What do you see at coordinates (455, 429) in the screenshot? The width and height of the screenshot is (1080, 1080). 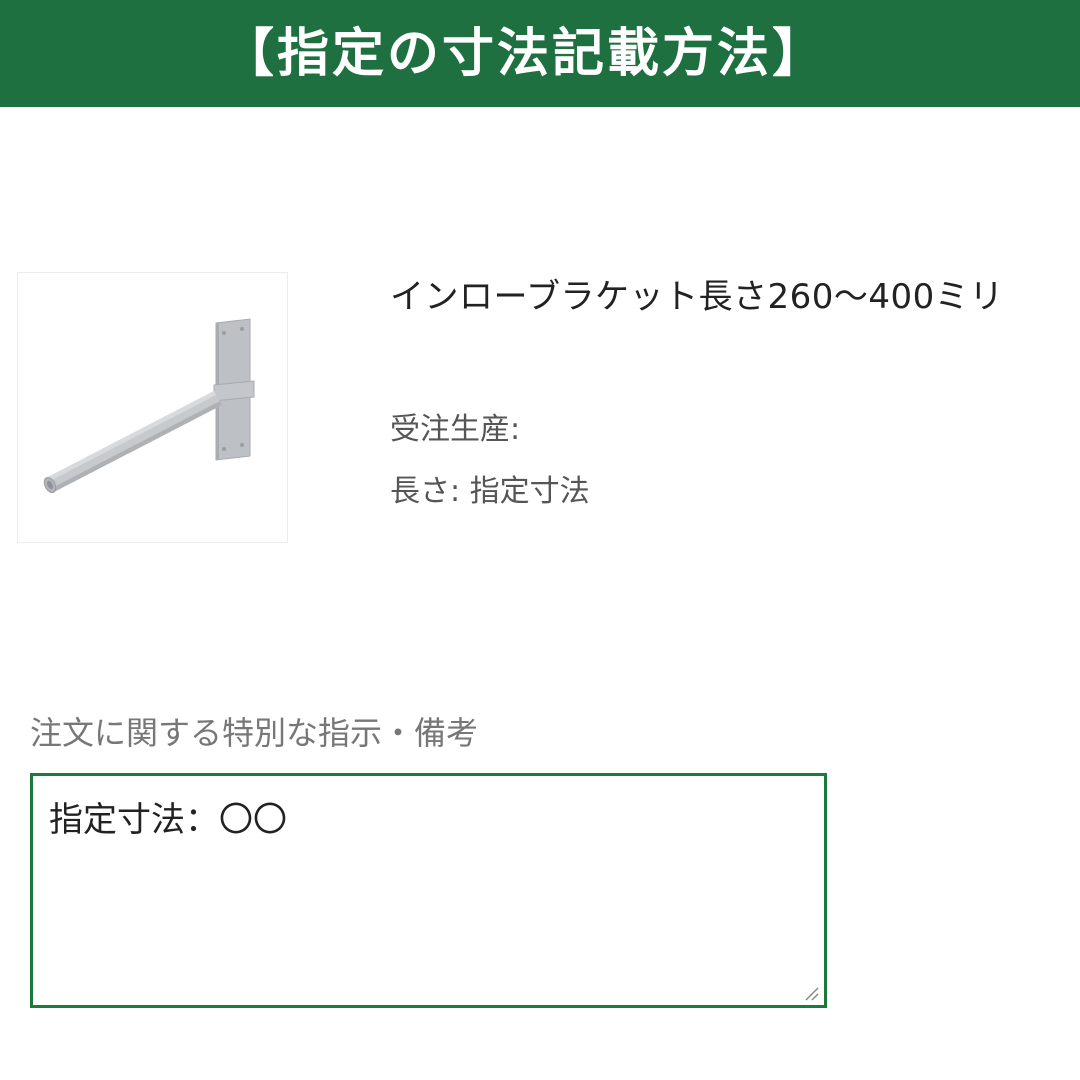 I see `option-made-to-order: 受注生産:` at bounding box center [455, 429].